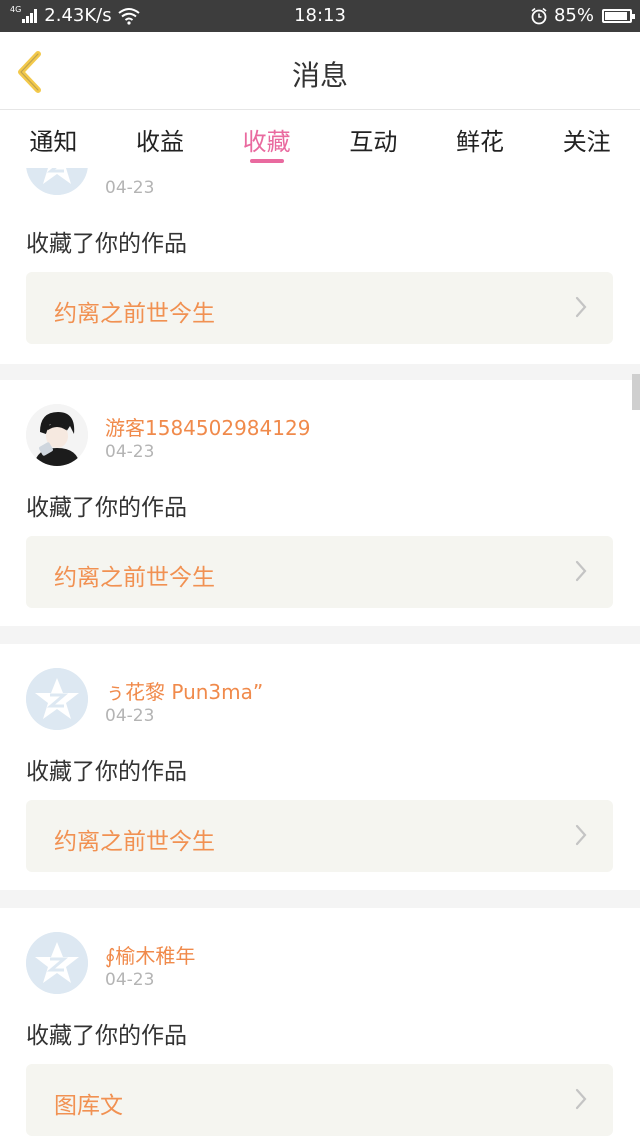 This screenshot has height=1138, width=640. I want to click on tab-label: 收益, so click(160, 142).